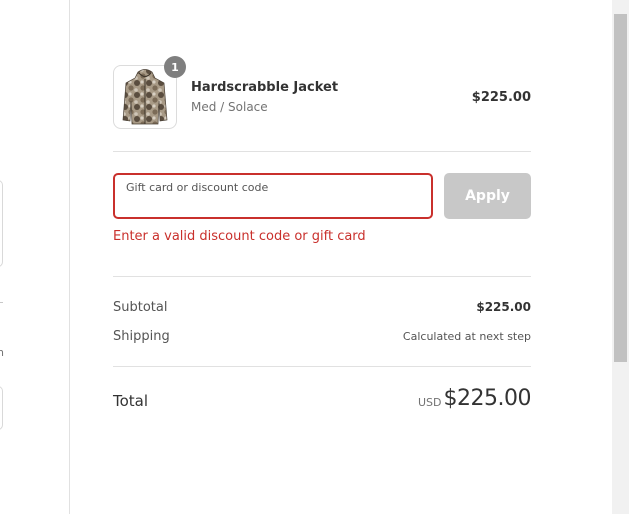 The image size is (629, 514). What do you see at coordinates (273, 196) in the screenshot?
I see `discount-code-field: Gift card or discount code` at bounding box center [273, 196].